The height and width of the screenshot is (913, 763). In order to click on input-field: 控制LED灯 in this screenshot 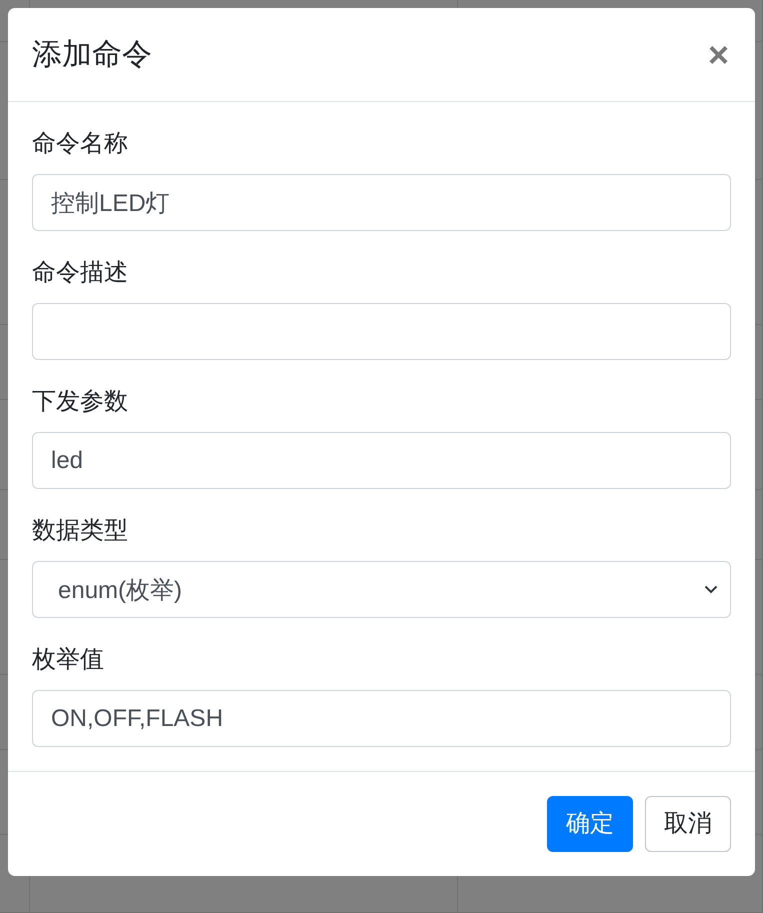, I will do `click(381, 202)`.